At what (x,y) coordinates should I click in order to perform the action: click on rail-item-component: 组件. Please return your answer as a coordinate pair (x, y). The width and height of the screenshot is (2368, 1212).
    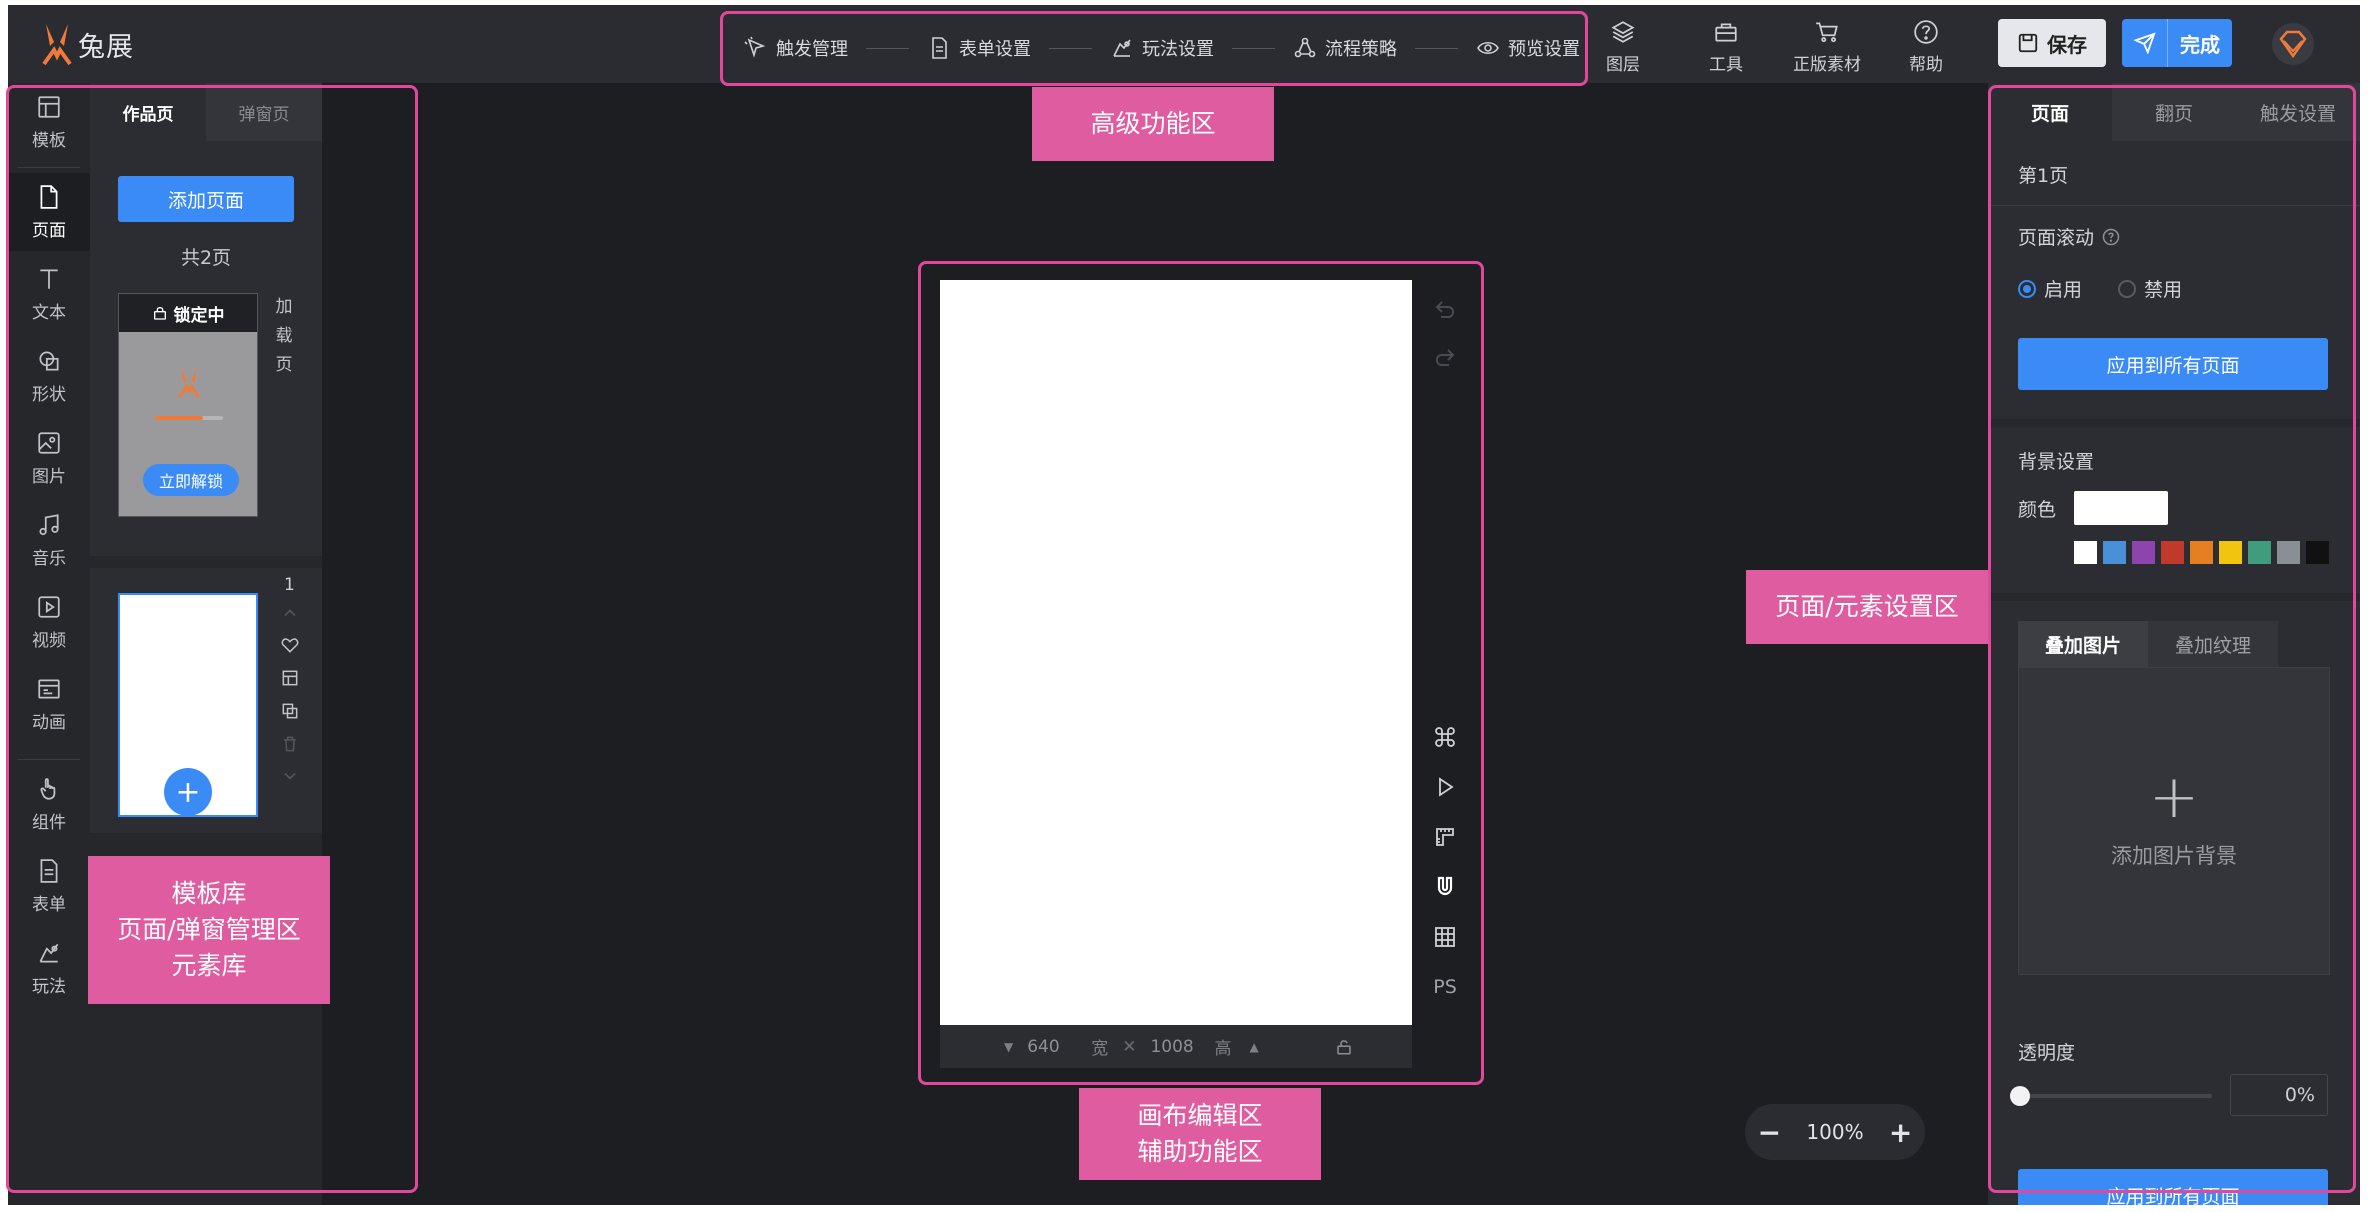
    Looking at the image, I should click on (49, 804).